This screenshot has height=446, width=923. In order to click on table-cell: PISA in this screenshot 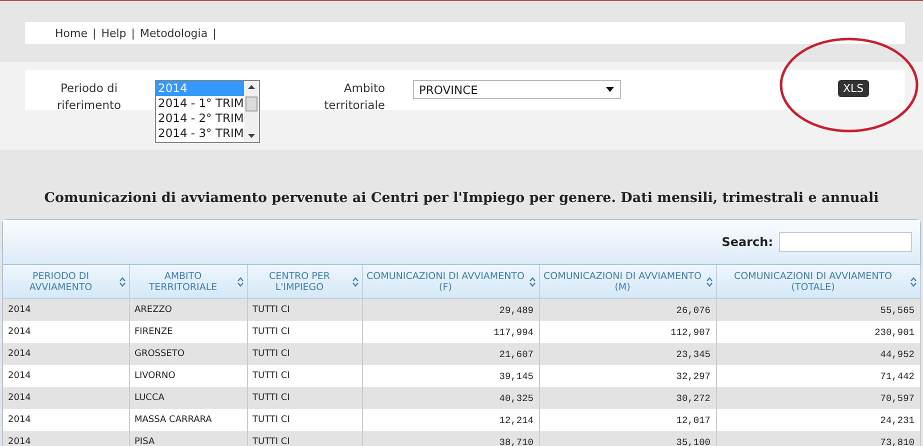, I will do `click(188, 438)`.